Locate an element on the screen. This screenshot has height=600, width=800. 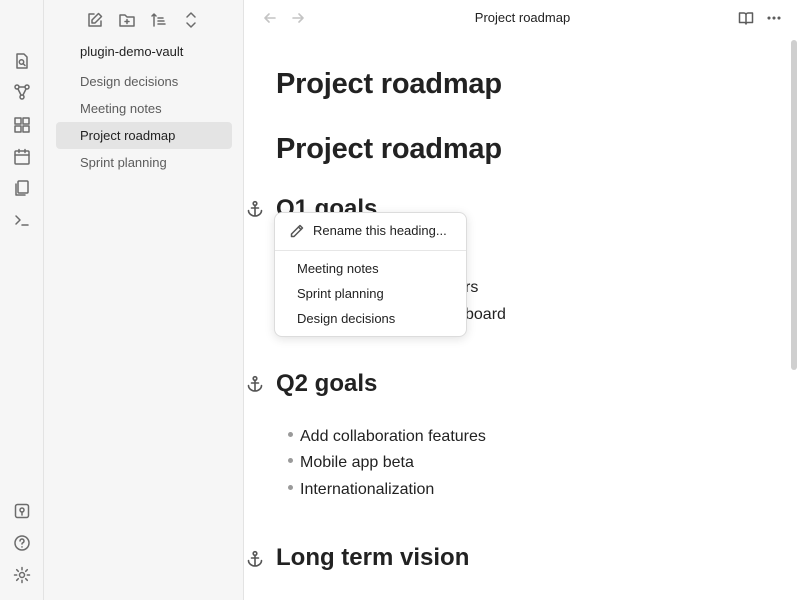
canvas-icon is located at coordinates (22, 125).